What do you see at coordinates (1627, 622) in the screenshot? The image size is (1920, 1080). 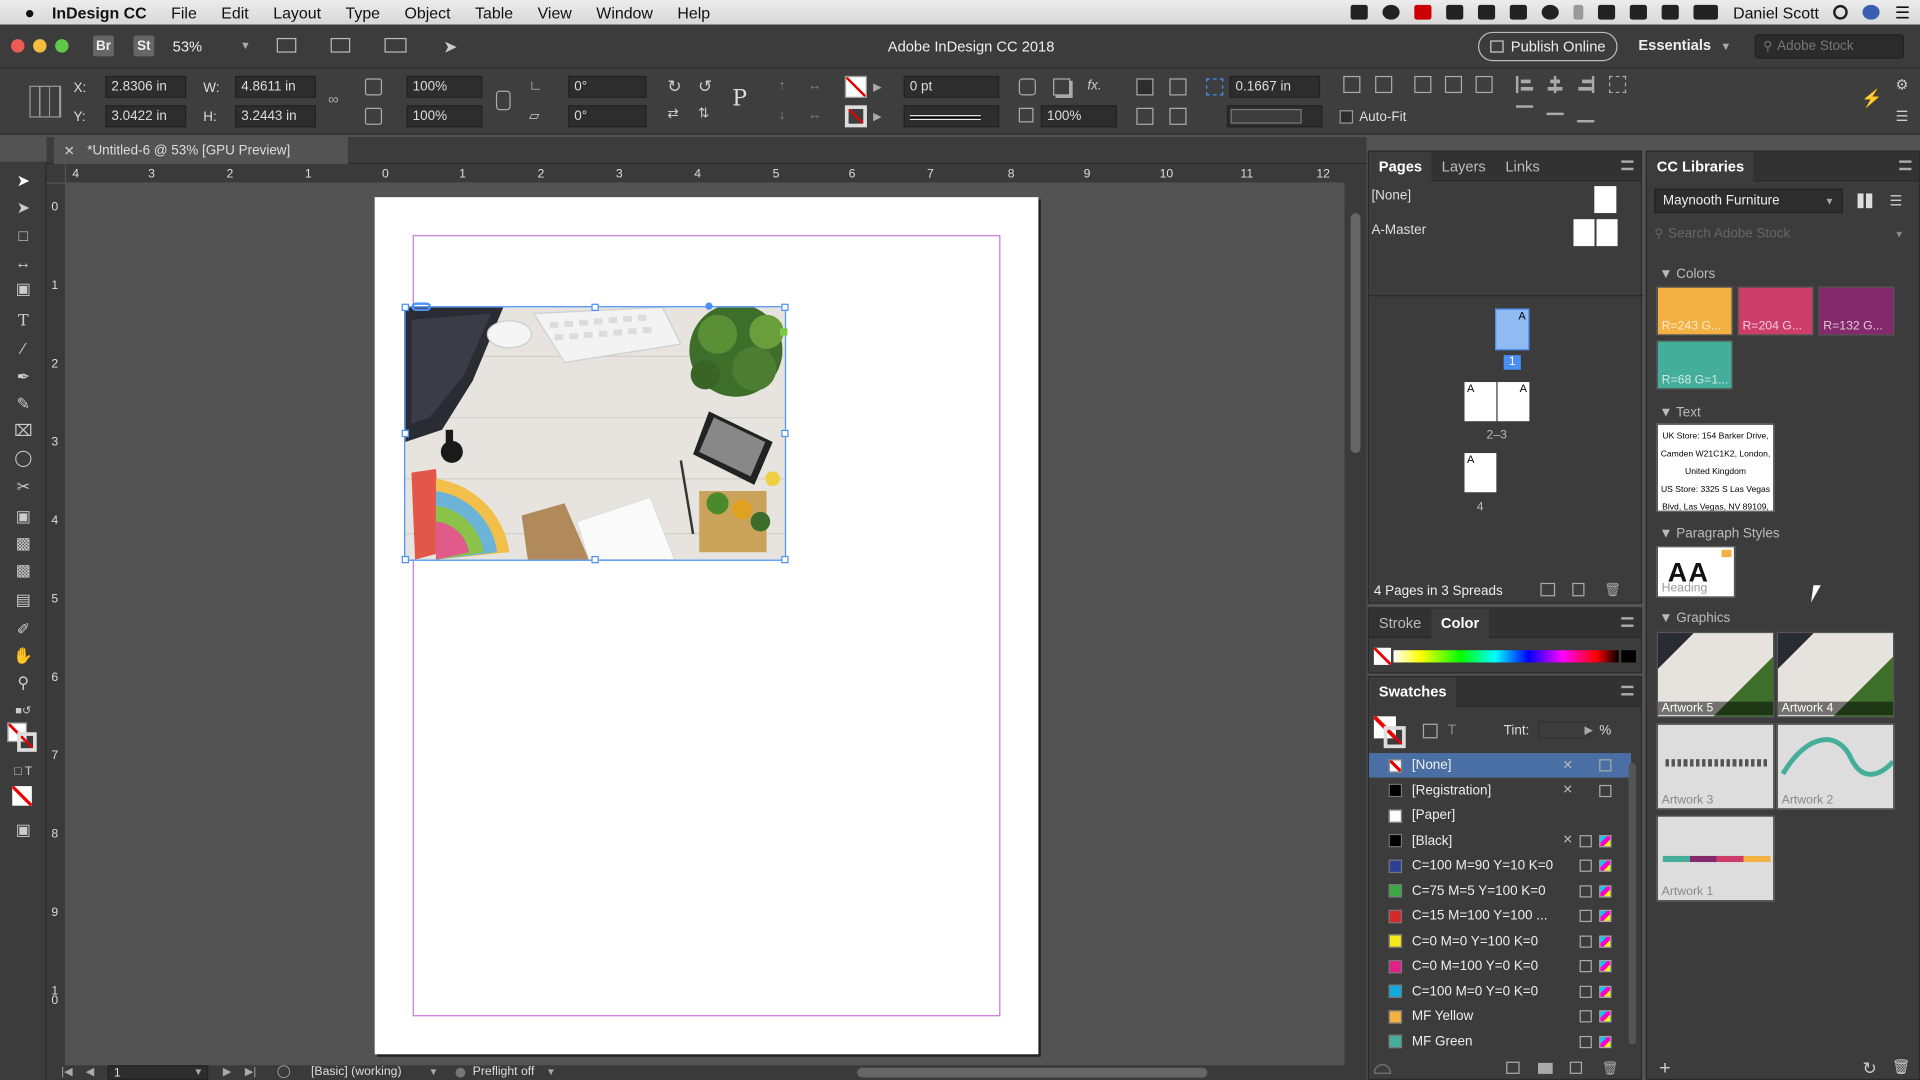 I see `color-panel-menu-icon` at bounding box center [1627, 622].